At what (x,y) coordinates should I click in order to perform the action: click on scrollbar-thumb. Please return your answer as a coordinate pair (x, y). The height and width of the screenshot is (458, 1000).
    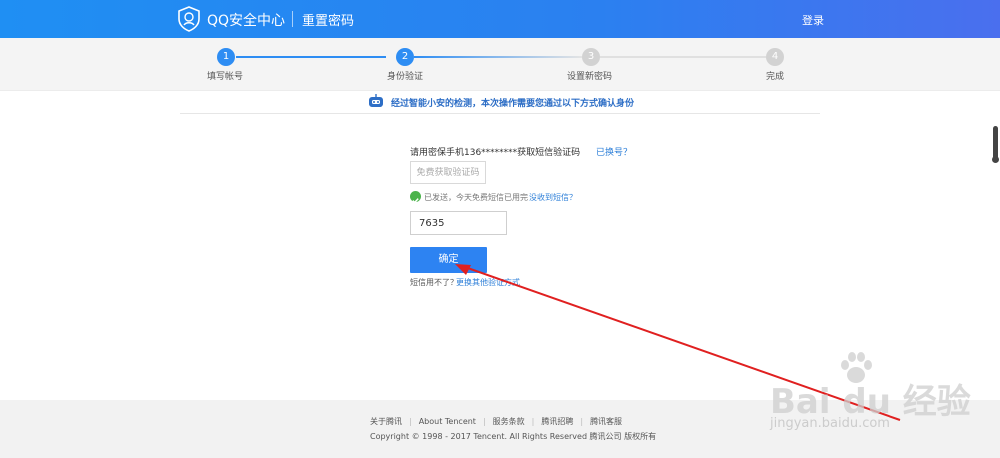
    Looking at the image, I should click on (995, 143).